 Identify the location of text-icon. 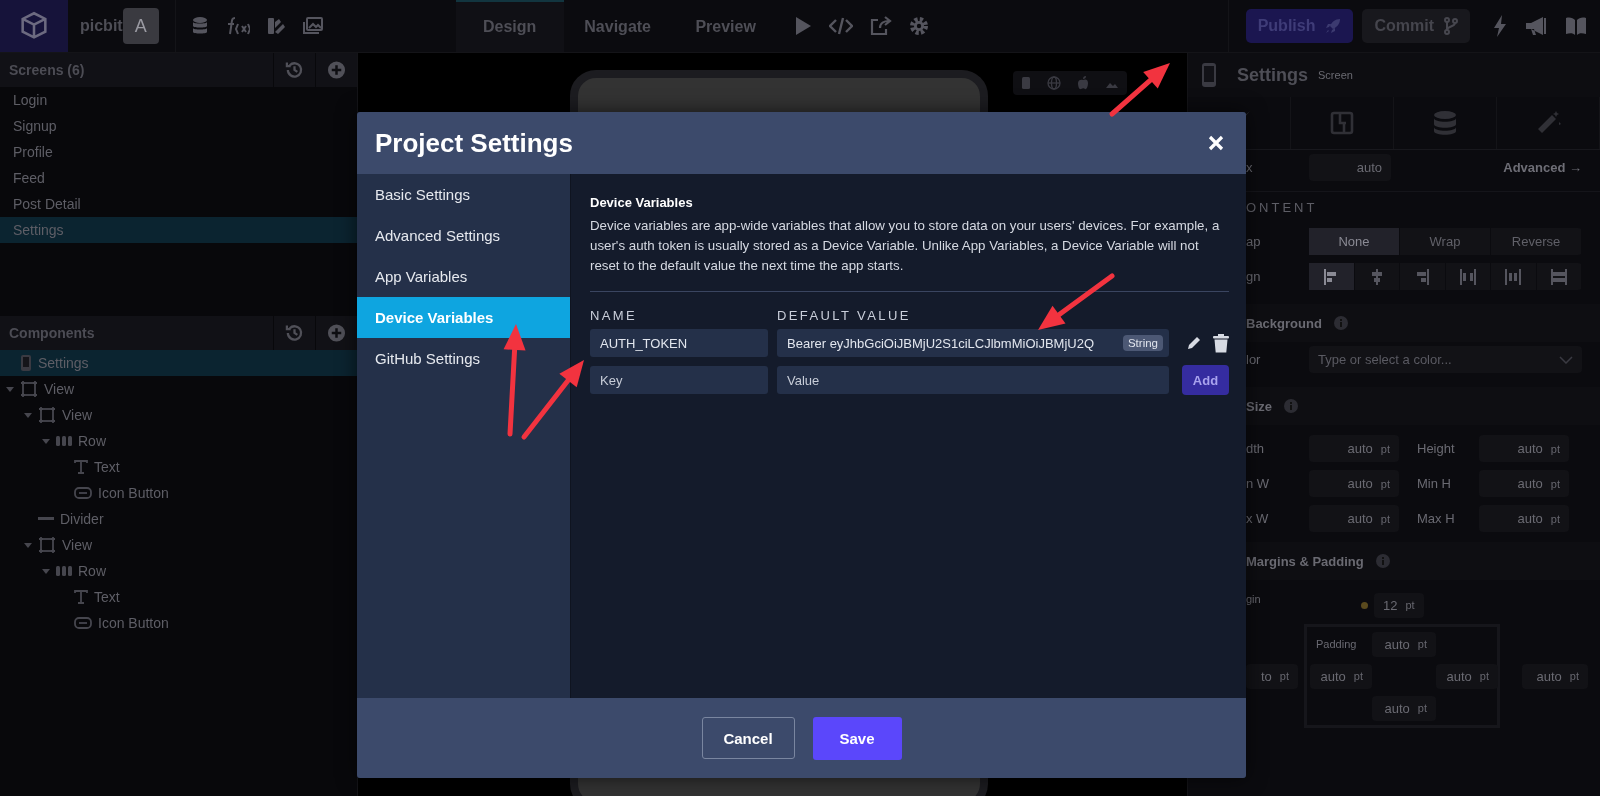
(81, 597).